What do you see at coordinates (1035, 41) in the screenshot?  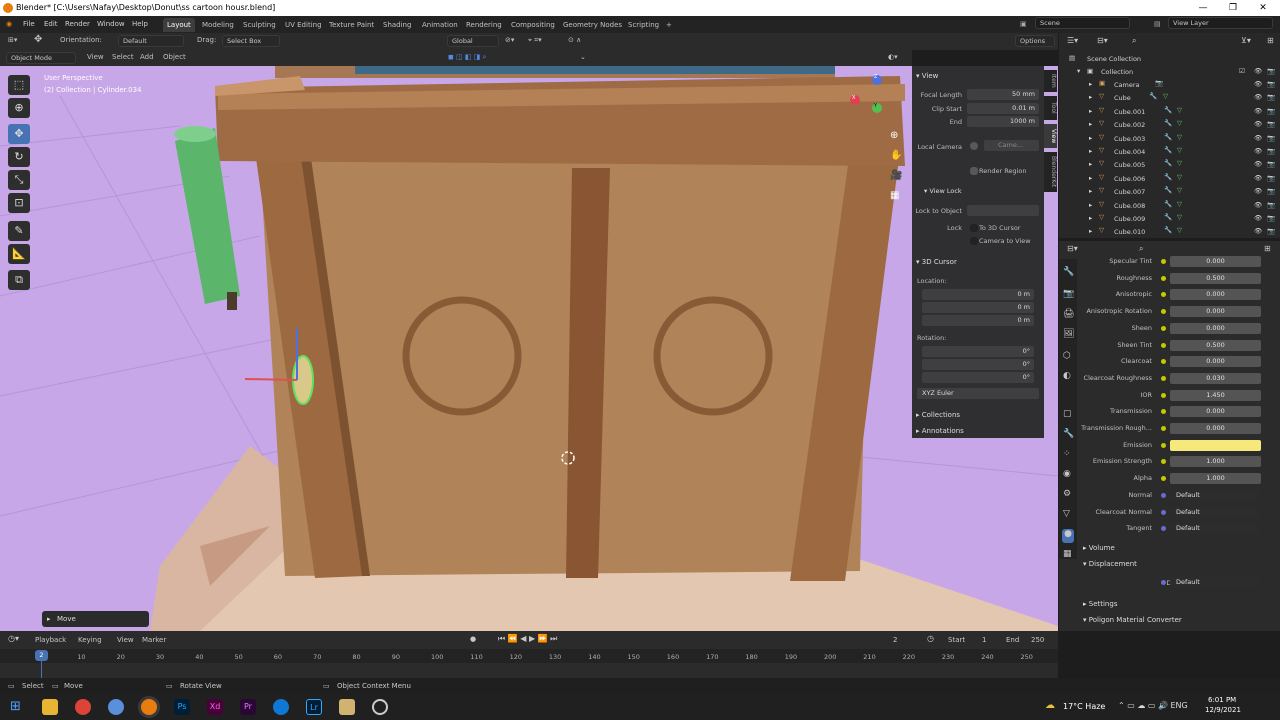 I see `options-dropdown: Options` at bounding box center [1035, 41].